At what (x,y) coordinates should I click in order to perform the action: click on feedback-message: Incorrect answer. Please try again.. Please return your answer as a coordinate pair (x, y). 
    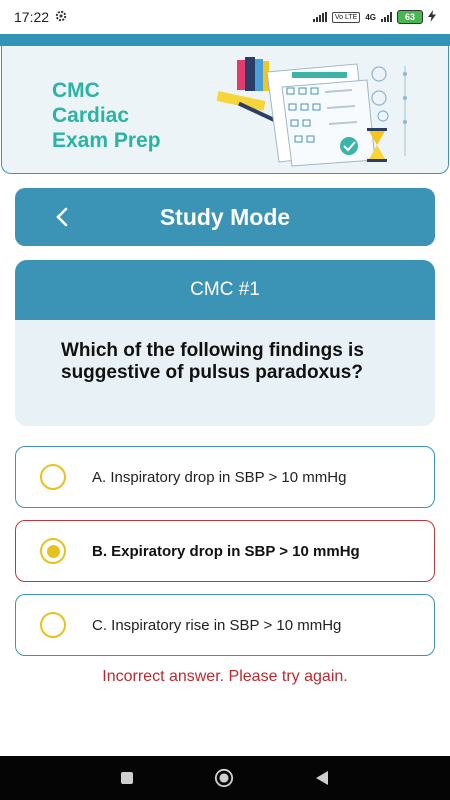
    Looking at the image, I should click on (225, 676).